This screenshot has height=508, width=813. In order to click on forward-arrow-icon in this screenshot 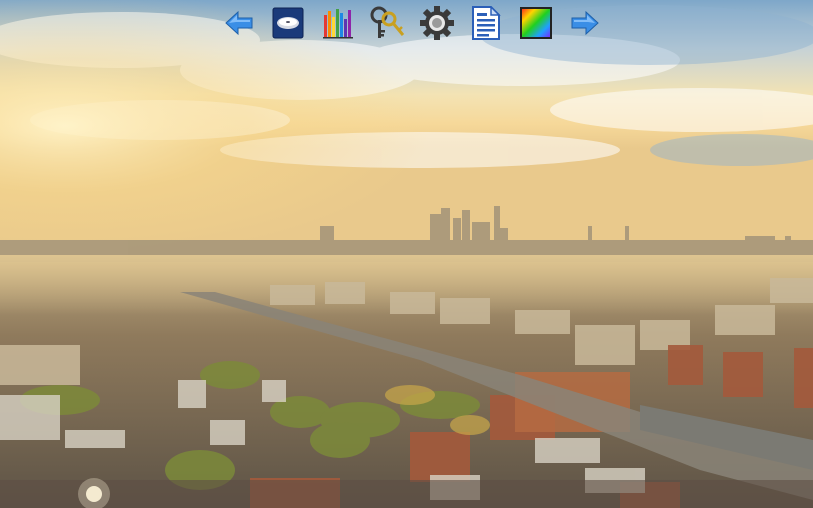, I will do `click(585, 23)`.